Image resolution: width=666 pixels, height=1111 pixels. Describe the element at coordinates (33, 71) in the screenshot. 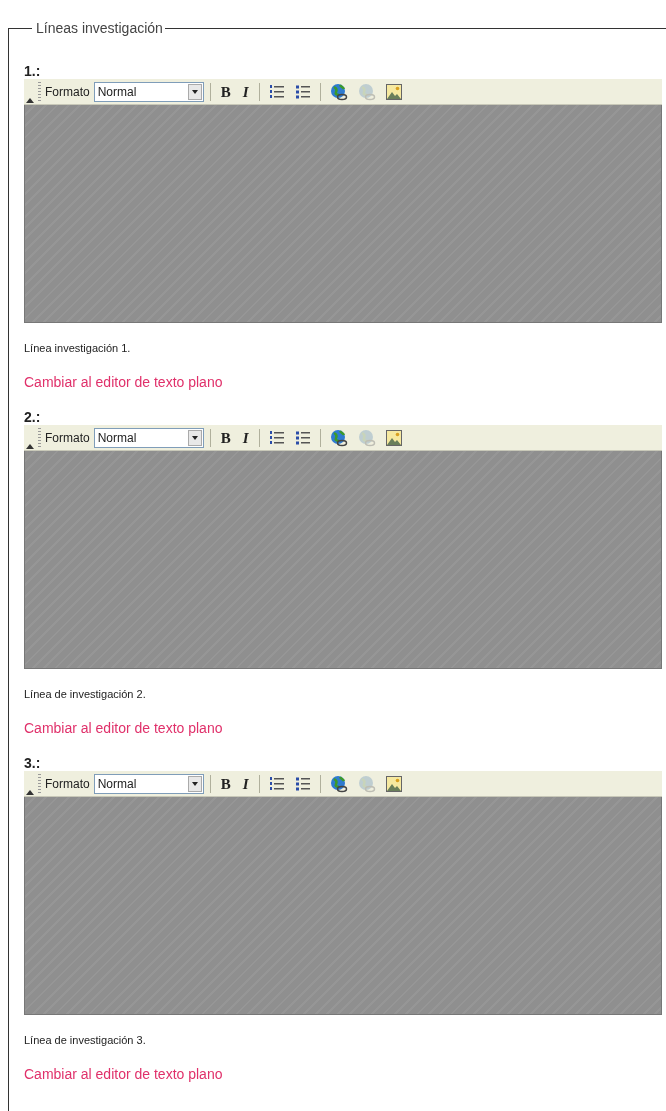

I see `field-label: 1.:` at that location.